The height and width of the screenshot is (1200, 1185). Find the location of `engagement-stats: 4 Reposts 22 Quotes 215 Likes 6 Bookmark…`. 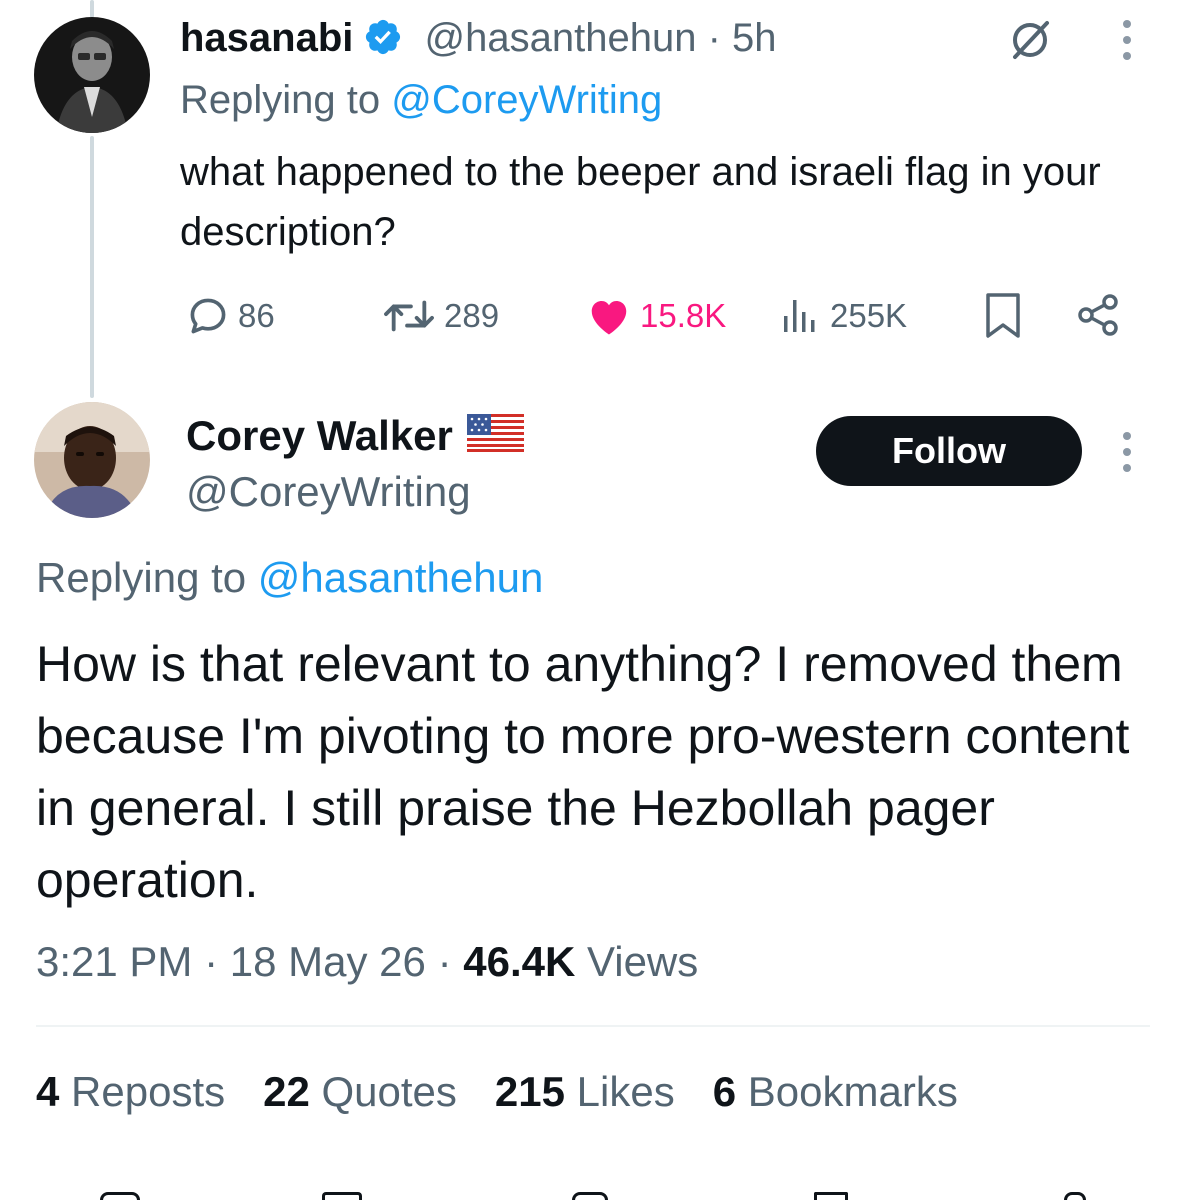

engagement-stats: 4 Reposts 22 Quotes 215 Likes 6 Bookmark… is located at coordinates (497, 1092).